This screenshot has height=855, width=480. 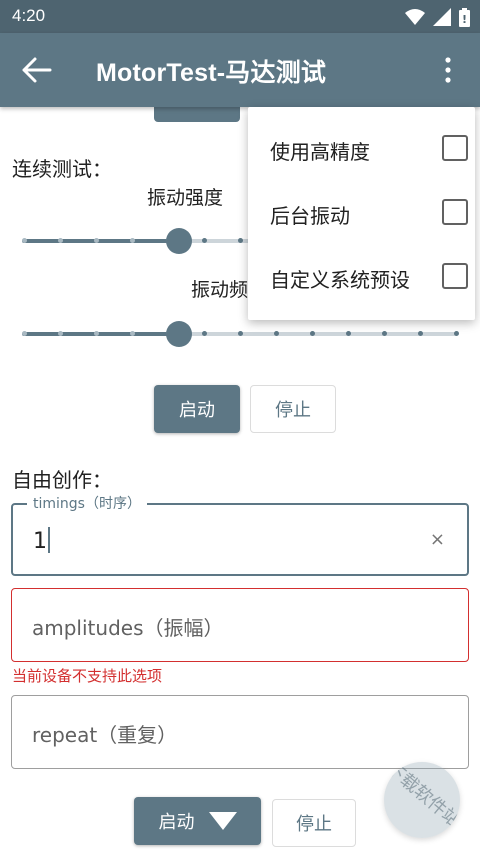 I want to click on back-arrow-icon, so click(x=37, y=70).